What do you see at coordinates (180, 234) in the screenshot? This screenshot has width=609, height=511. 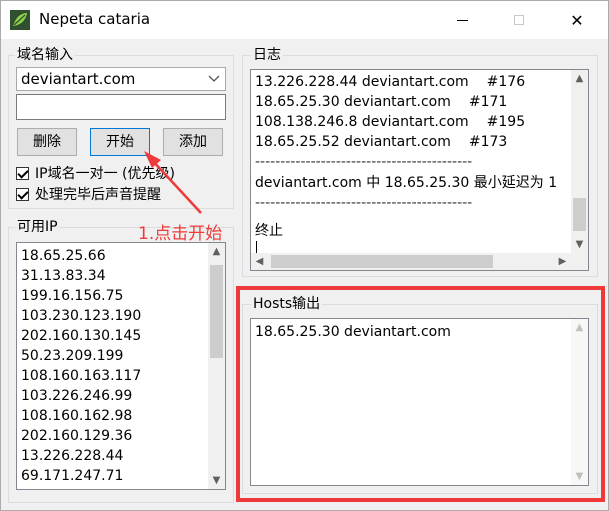 I see `annotation-label: 1.点击开始` at bounding box center [180, 234].